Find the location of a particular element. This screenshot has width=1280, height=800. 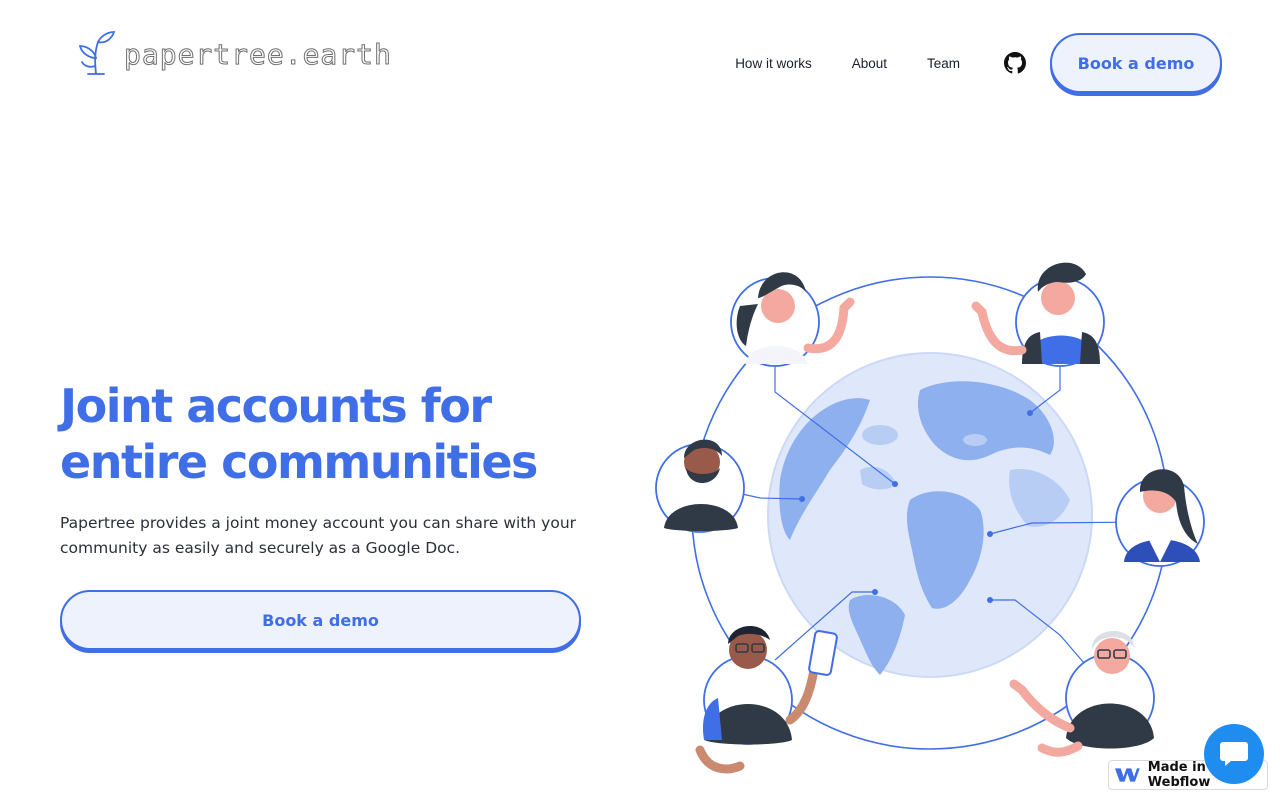

webflow-icon is located at coordinates (1127, 775).